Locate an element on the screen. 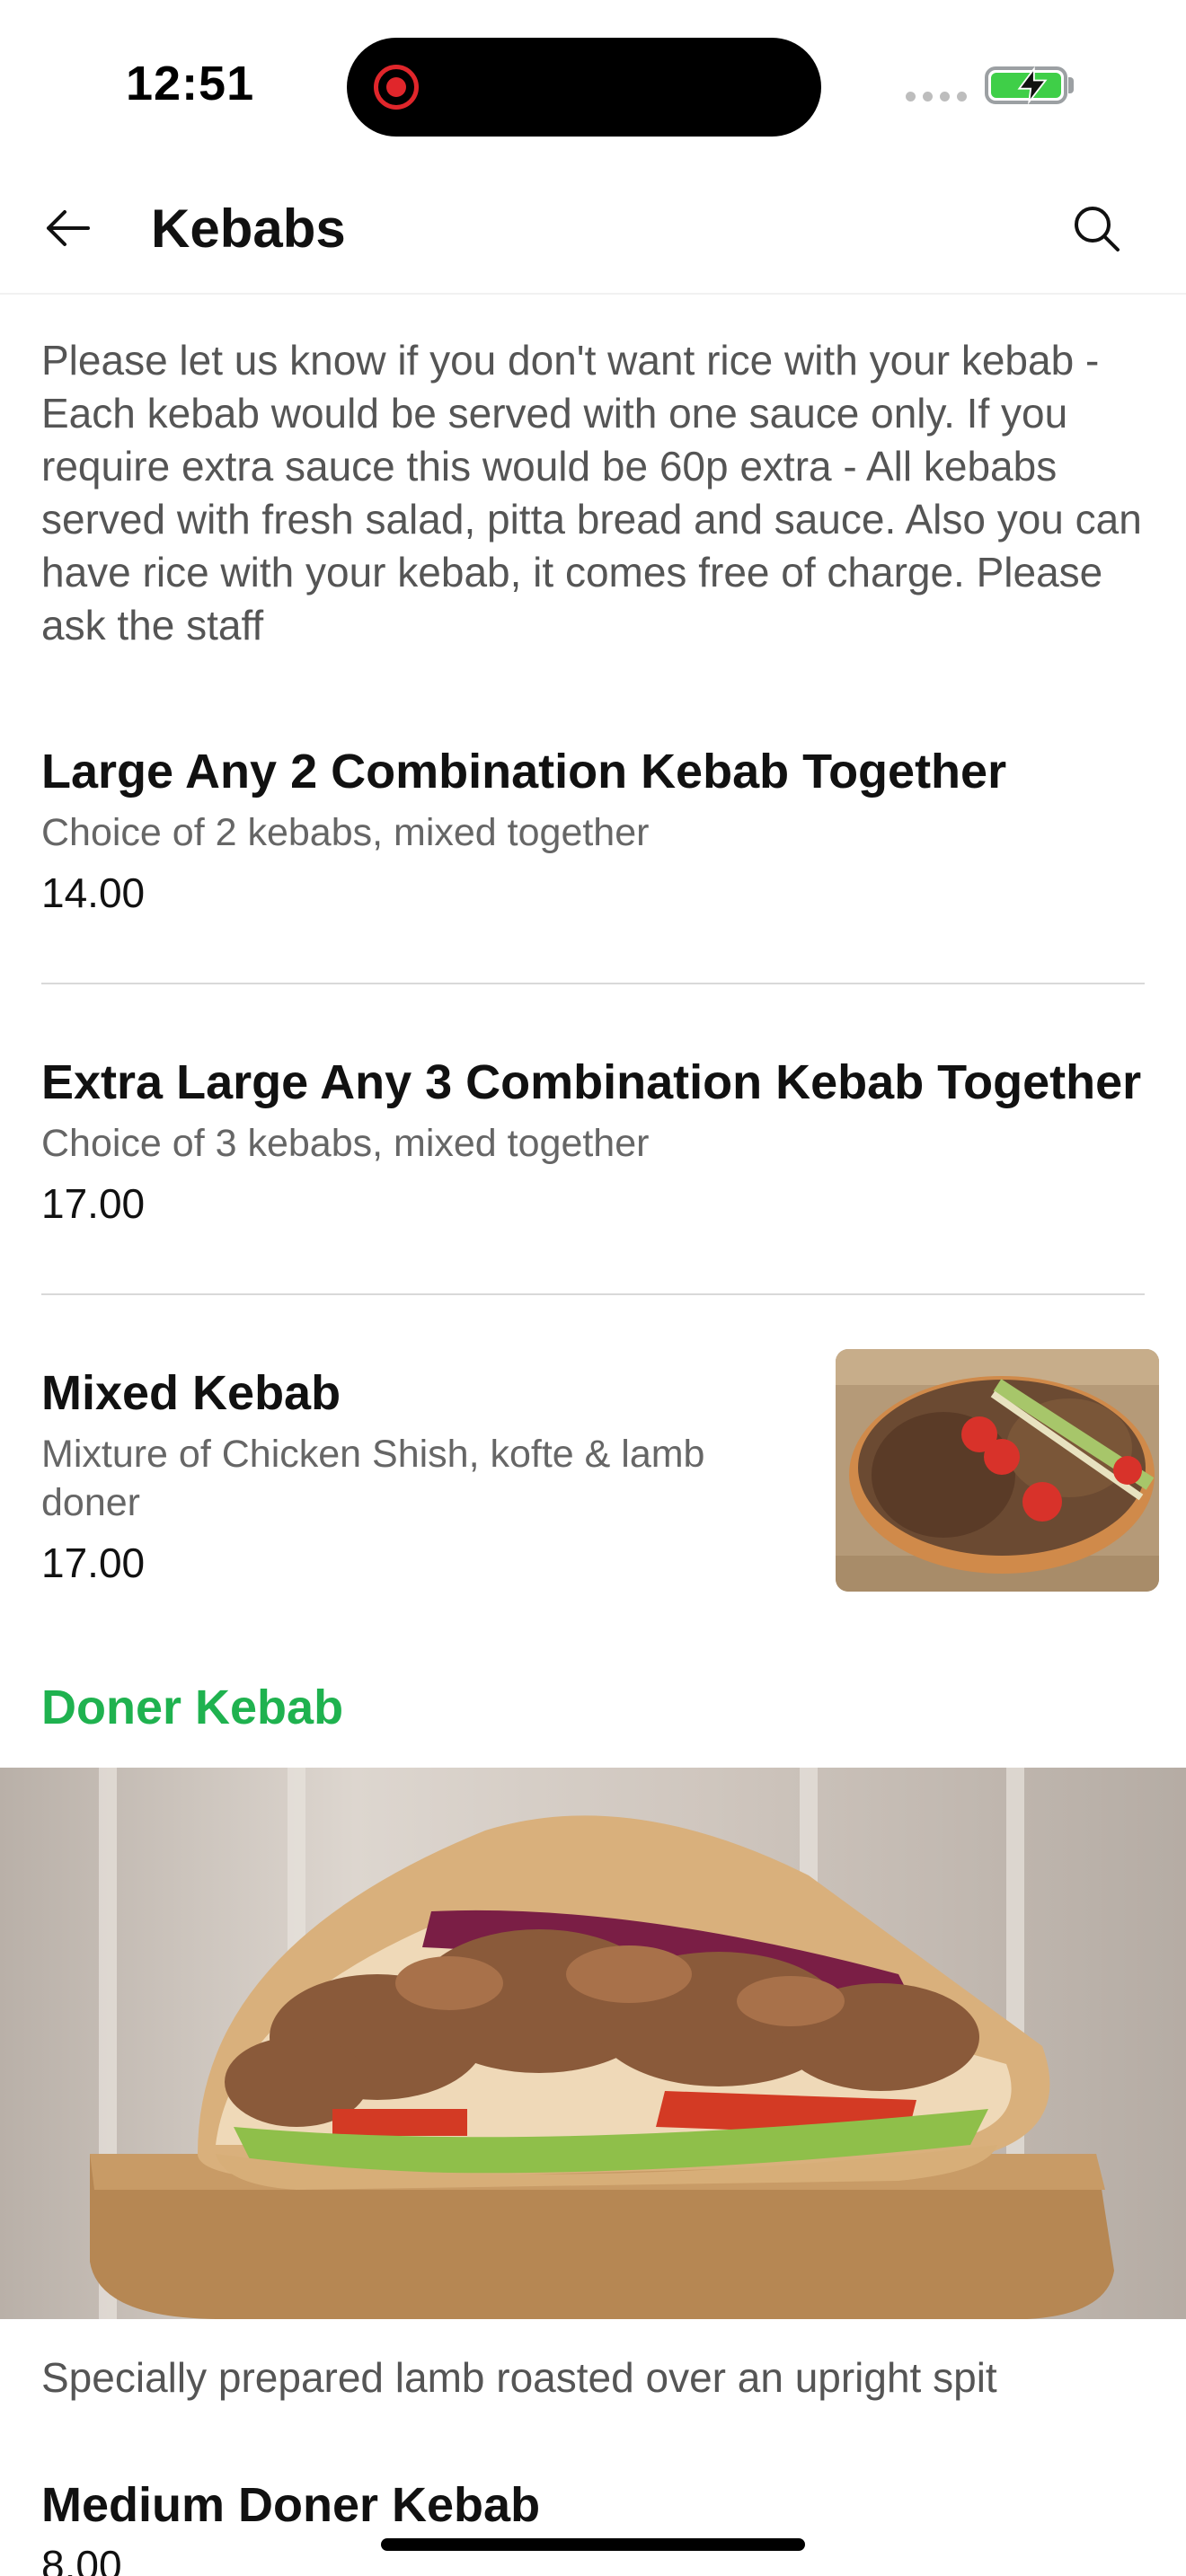  home-indicator is located at coordinates (593, 2544).